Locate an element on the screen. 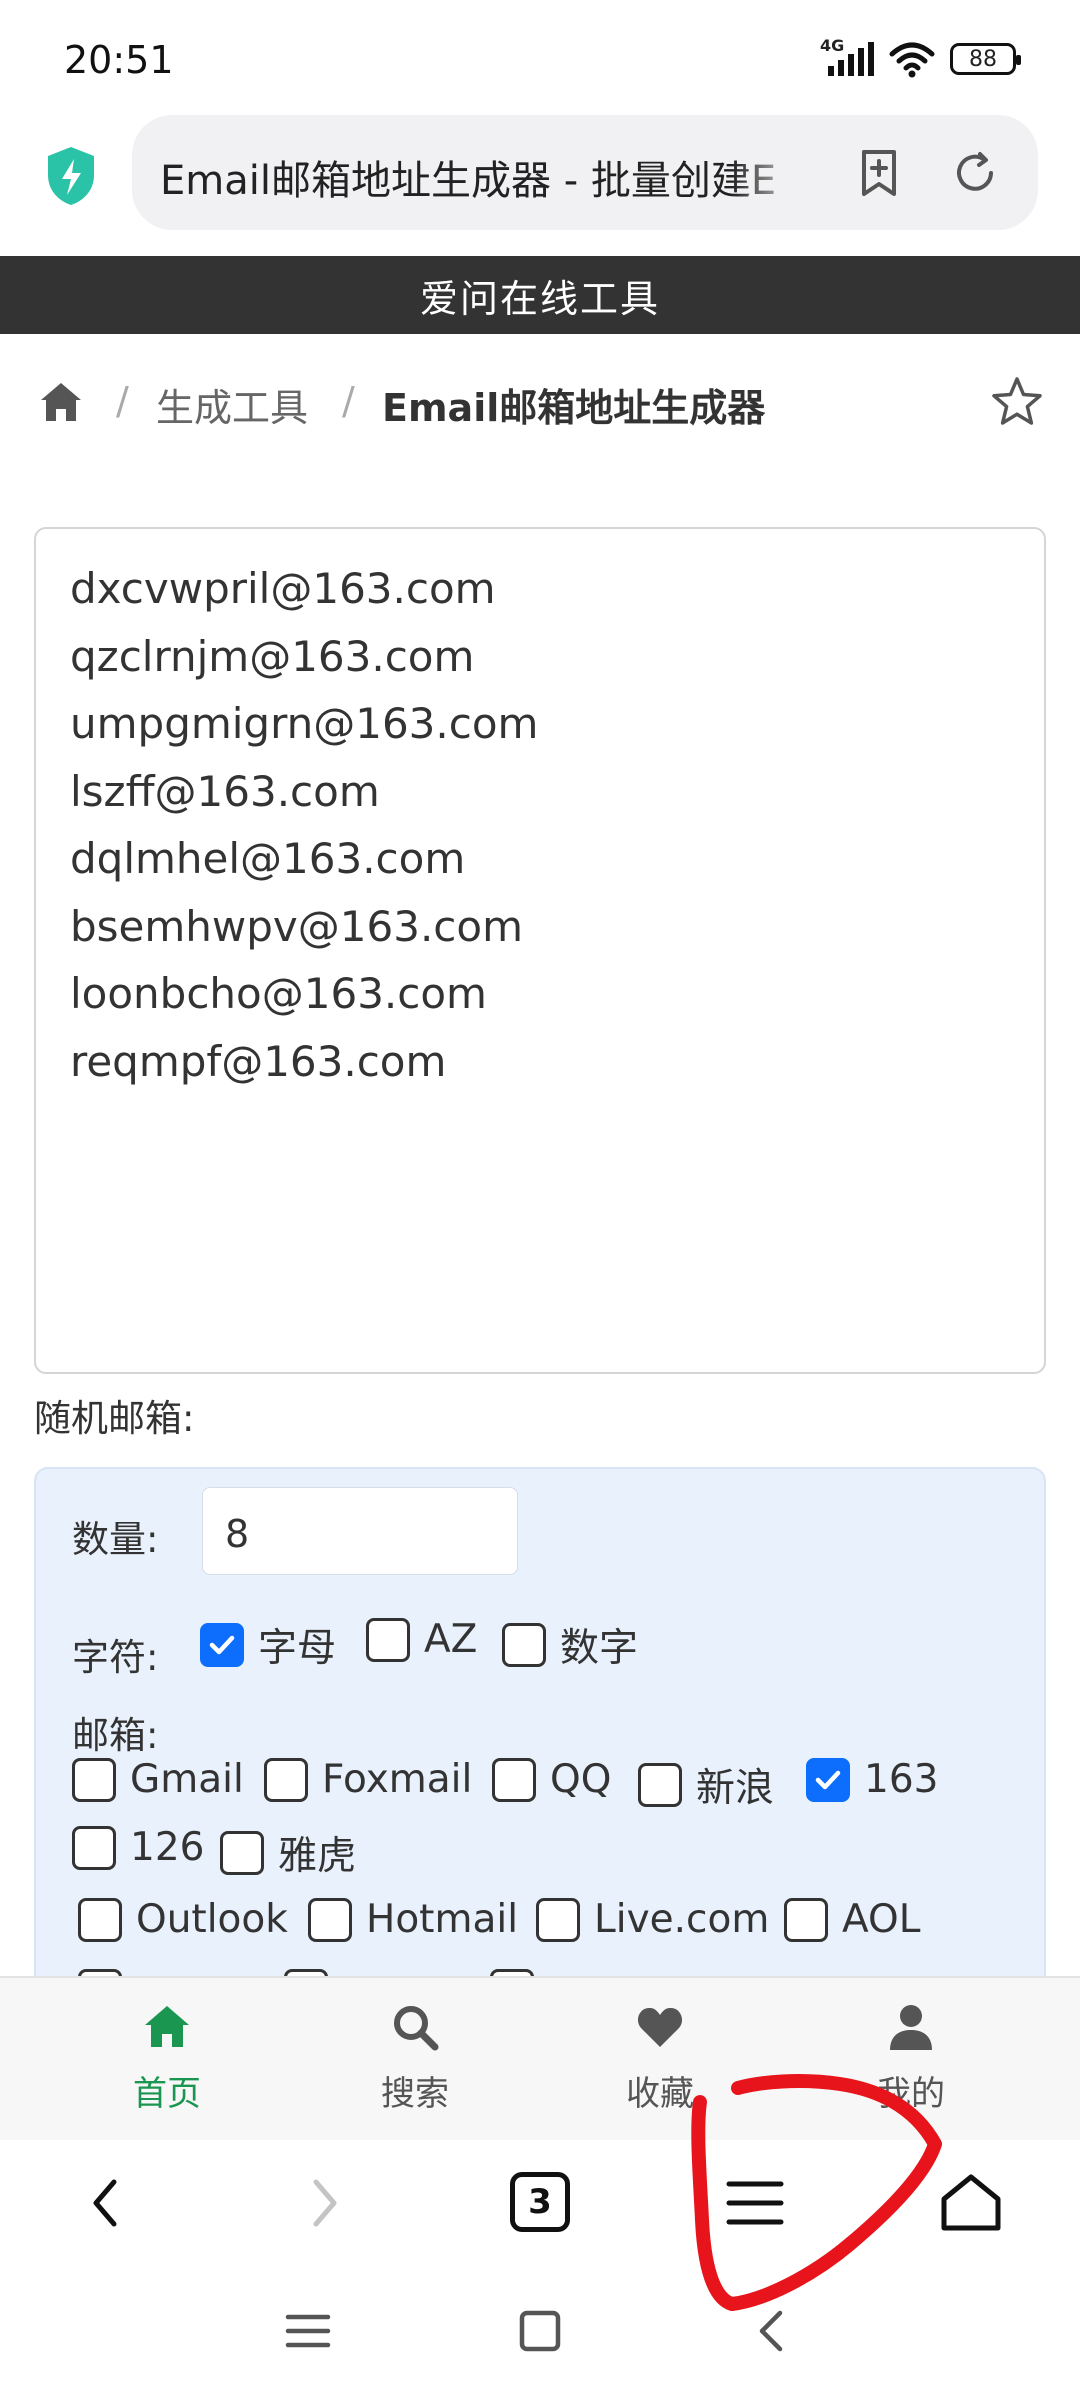 The height and width of the screenshot is (2400, 1080). status-time: 20:51 is located at coordinates (119, 60).